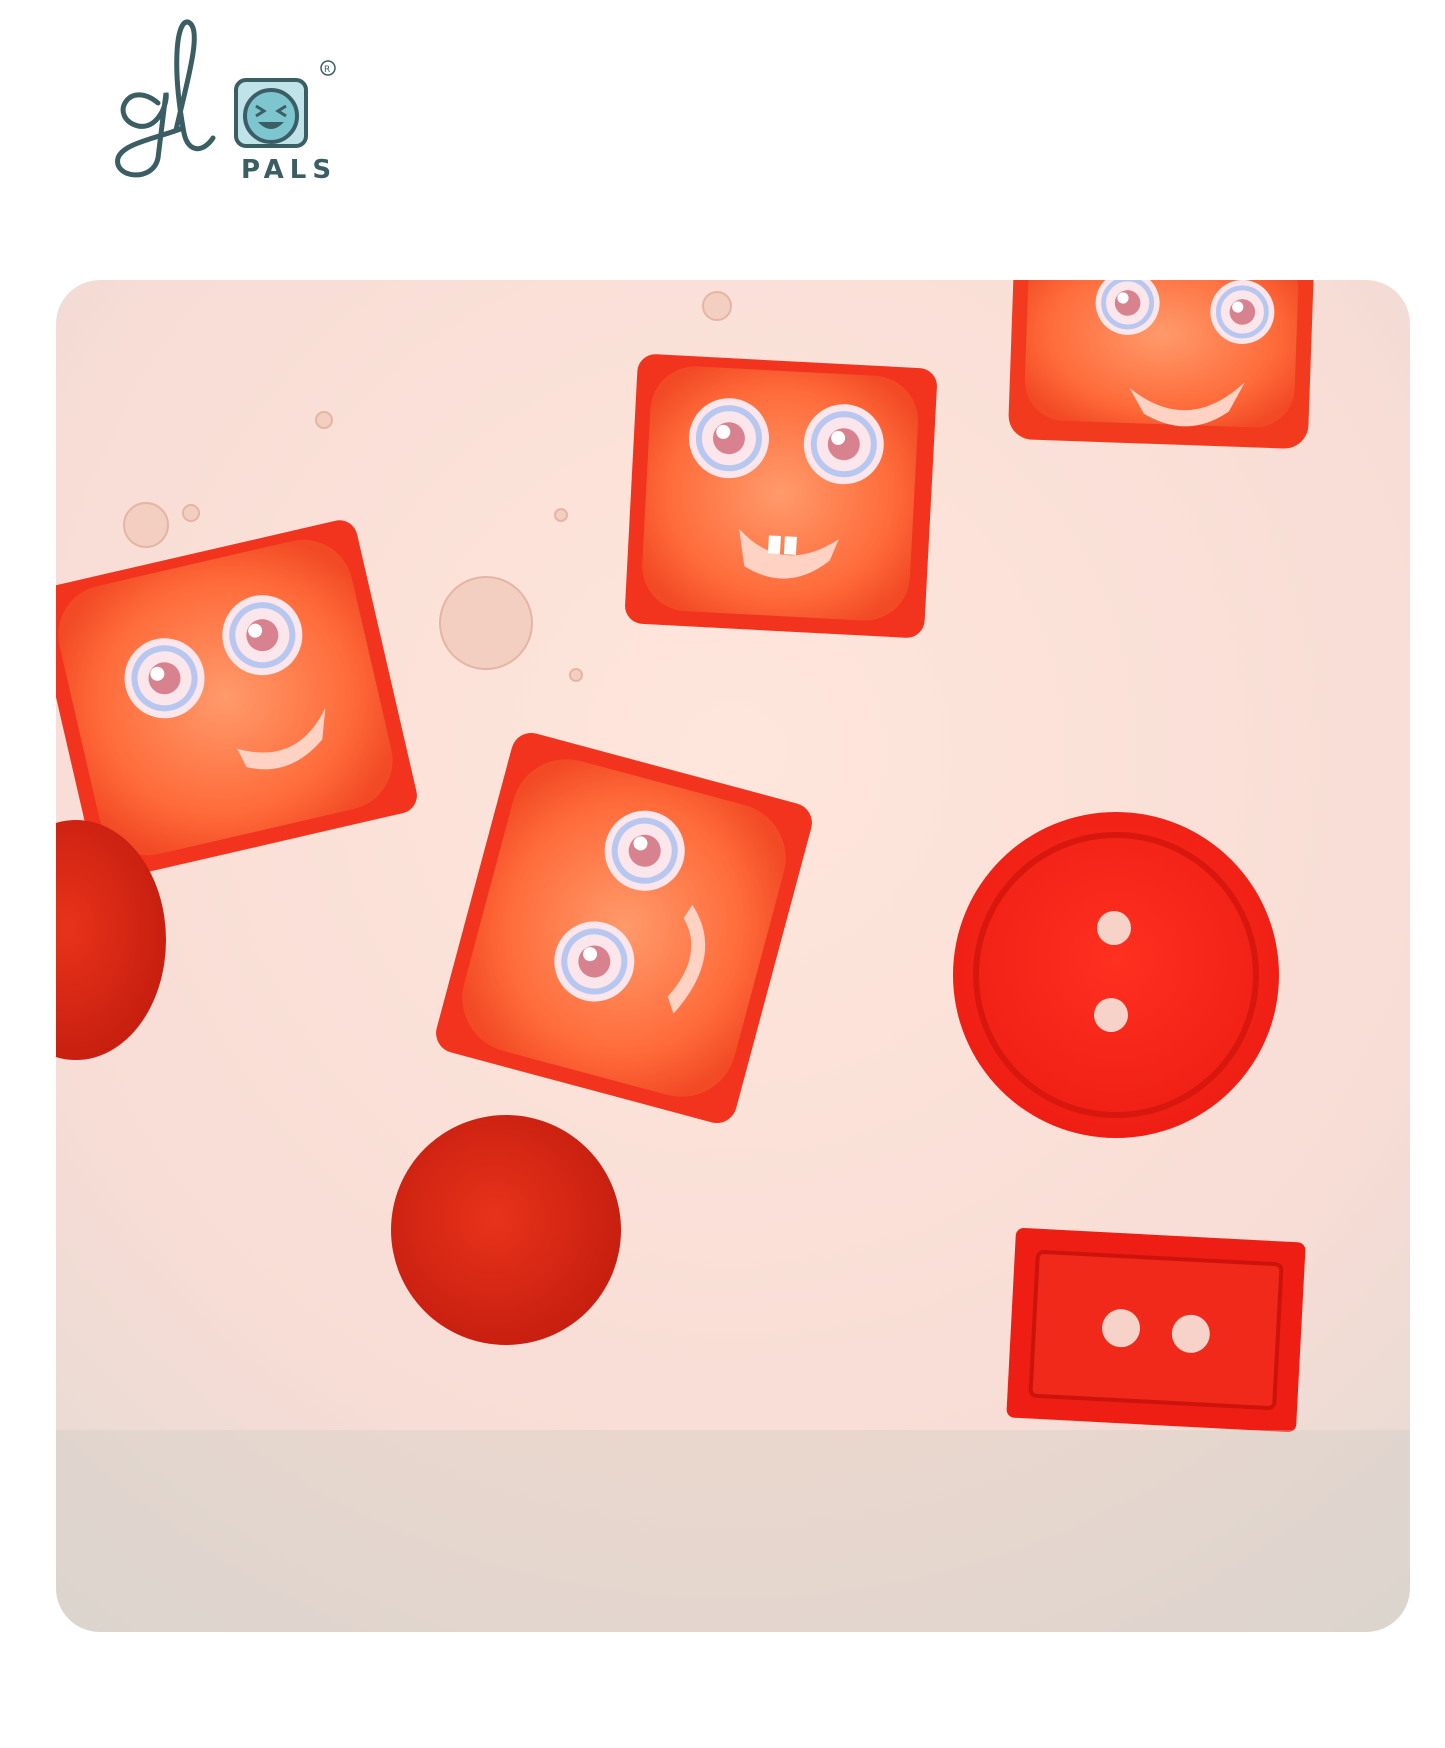 This screenshot has height=1748, width=1445. What do you see at coordinates (218, 98) in the screenshot?
I see `brand-logo: R PALS` at bounding box center [218, 98].